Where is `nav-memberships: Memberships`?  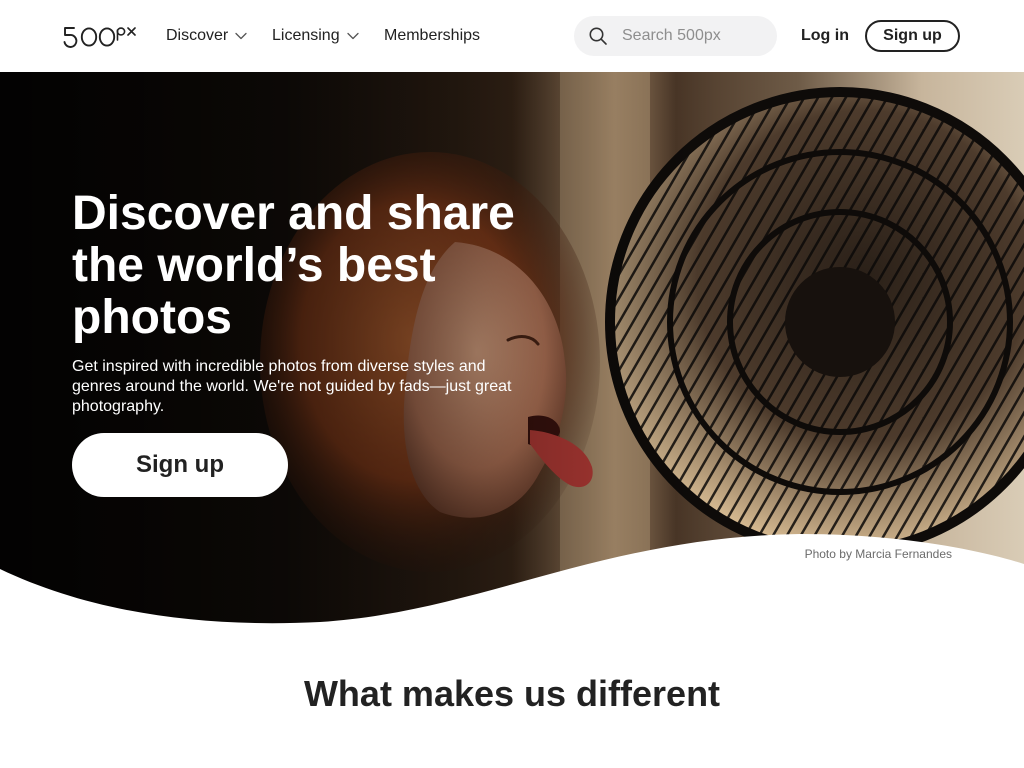
nav-memberships: Memberships is located at coordinates (432, 36).